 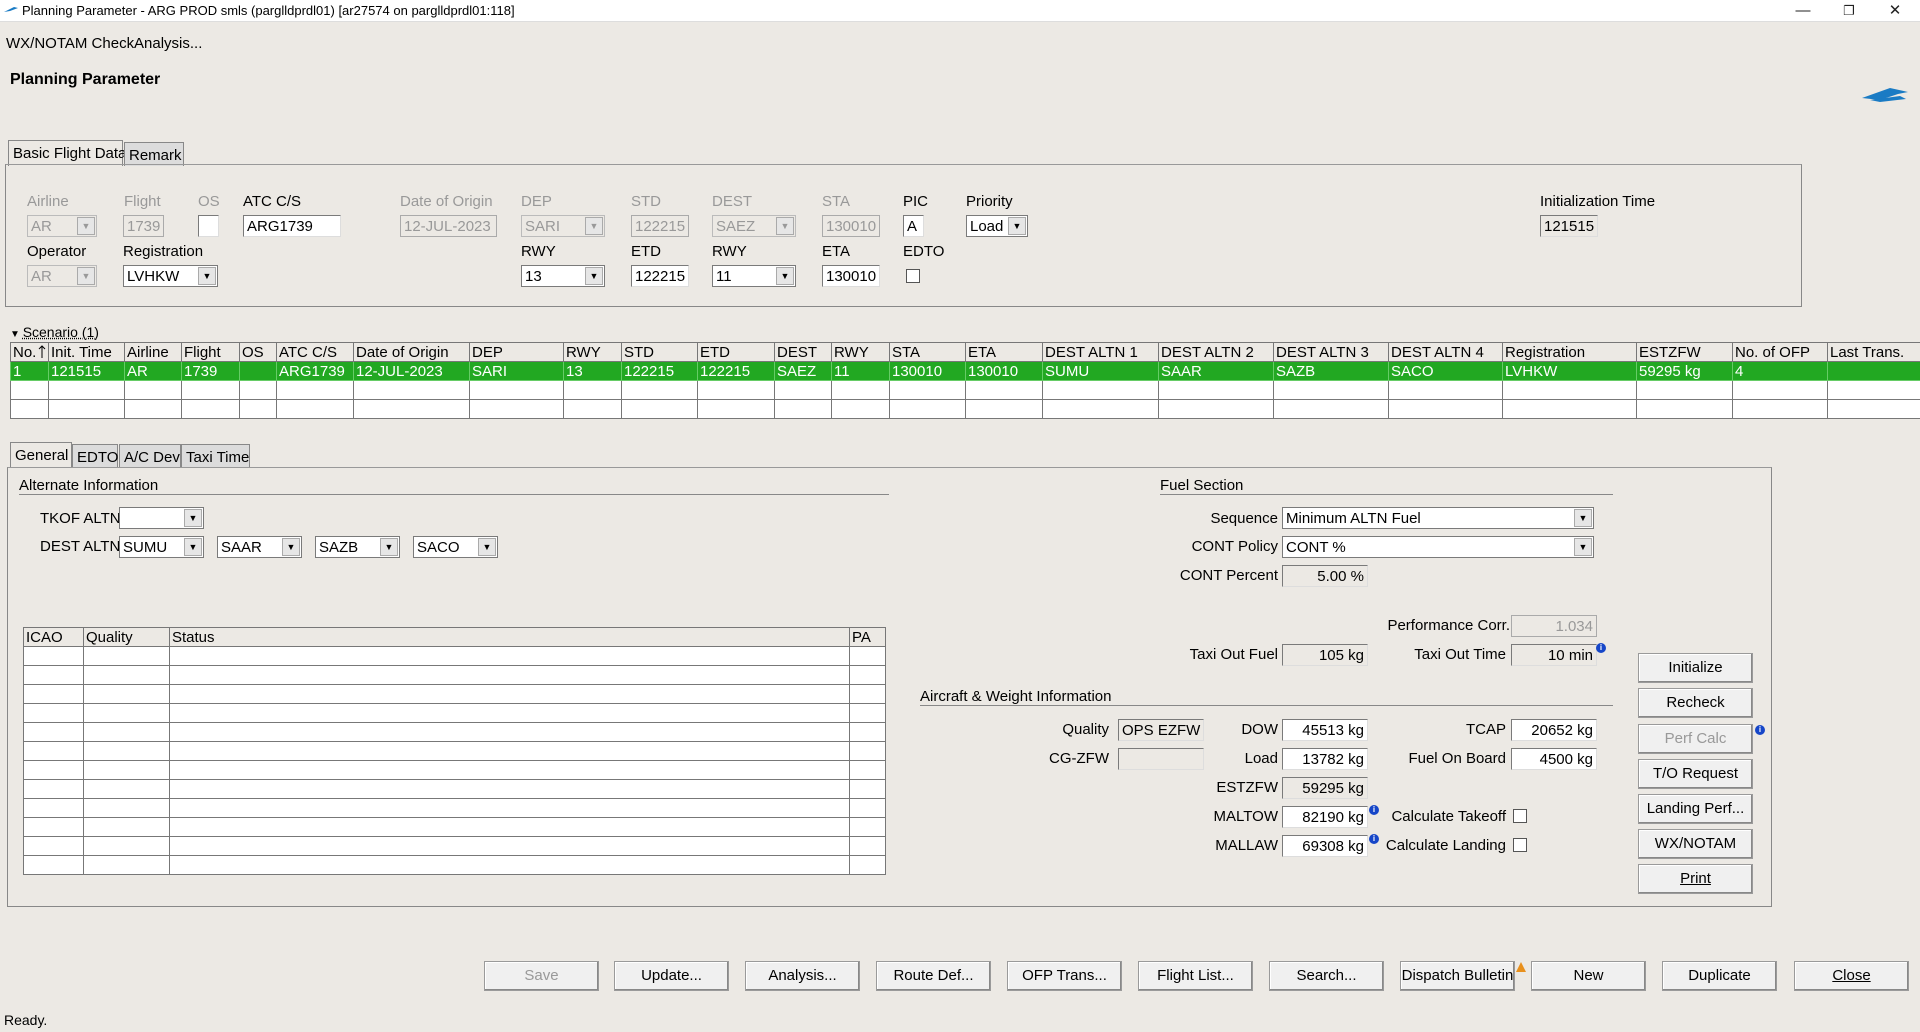 What do you see at coordinates (1520, 816) in the screenshot?
I see `calculate-takeoff-checkbox` at bounding box center [1520, 816].